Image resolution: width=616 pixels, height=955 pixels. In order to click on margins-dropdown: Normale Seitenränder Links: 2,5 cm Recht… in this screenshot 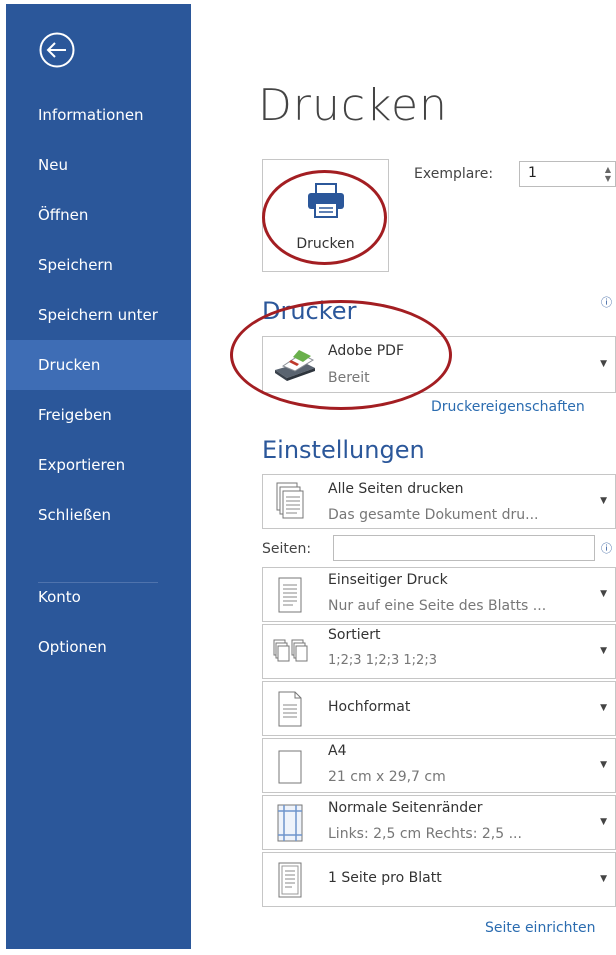, I will do `click(439, 822)`.